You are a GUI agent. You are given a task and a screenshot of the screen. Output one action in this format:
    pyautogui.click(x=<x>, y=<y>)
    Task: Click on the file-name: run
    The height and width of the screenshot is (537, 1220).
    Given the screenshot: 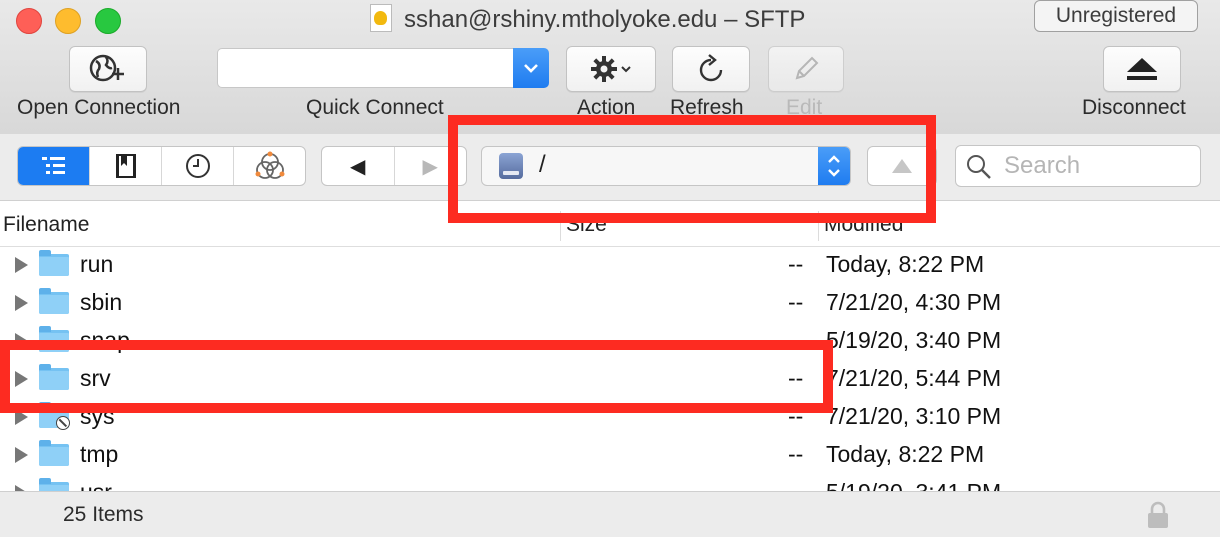 What is the action you would take?
    pyautogui.click(x=97, y=264)
    